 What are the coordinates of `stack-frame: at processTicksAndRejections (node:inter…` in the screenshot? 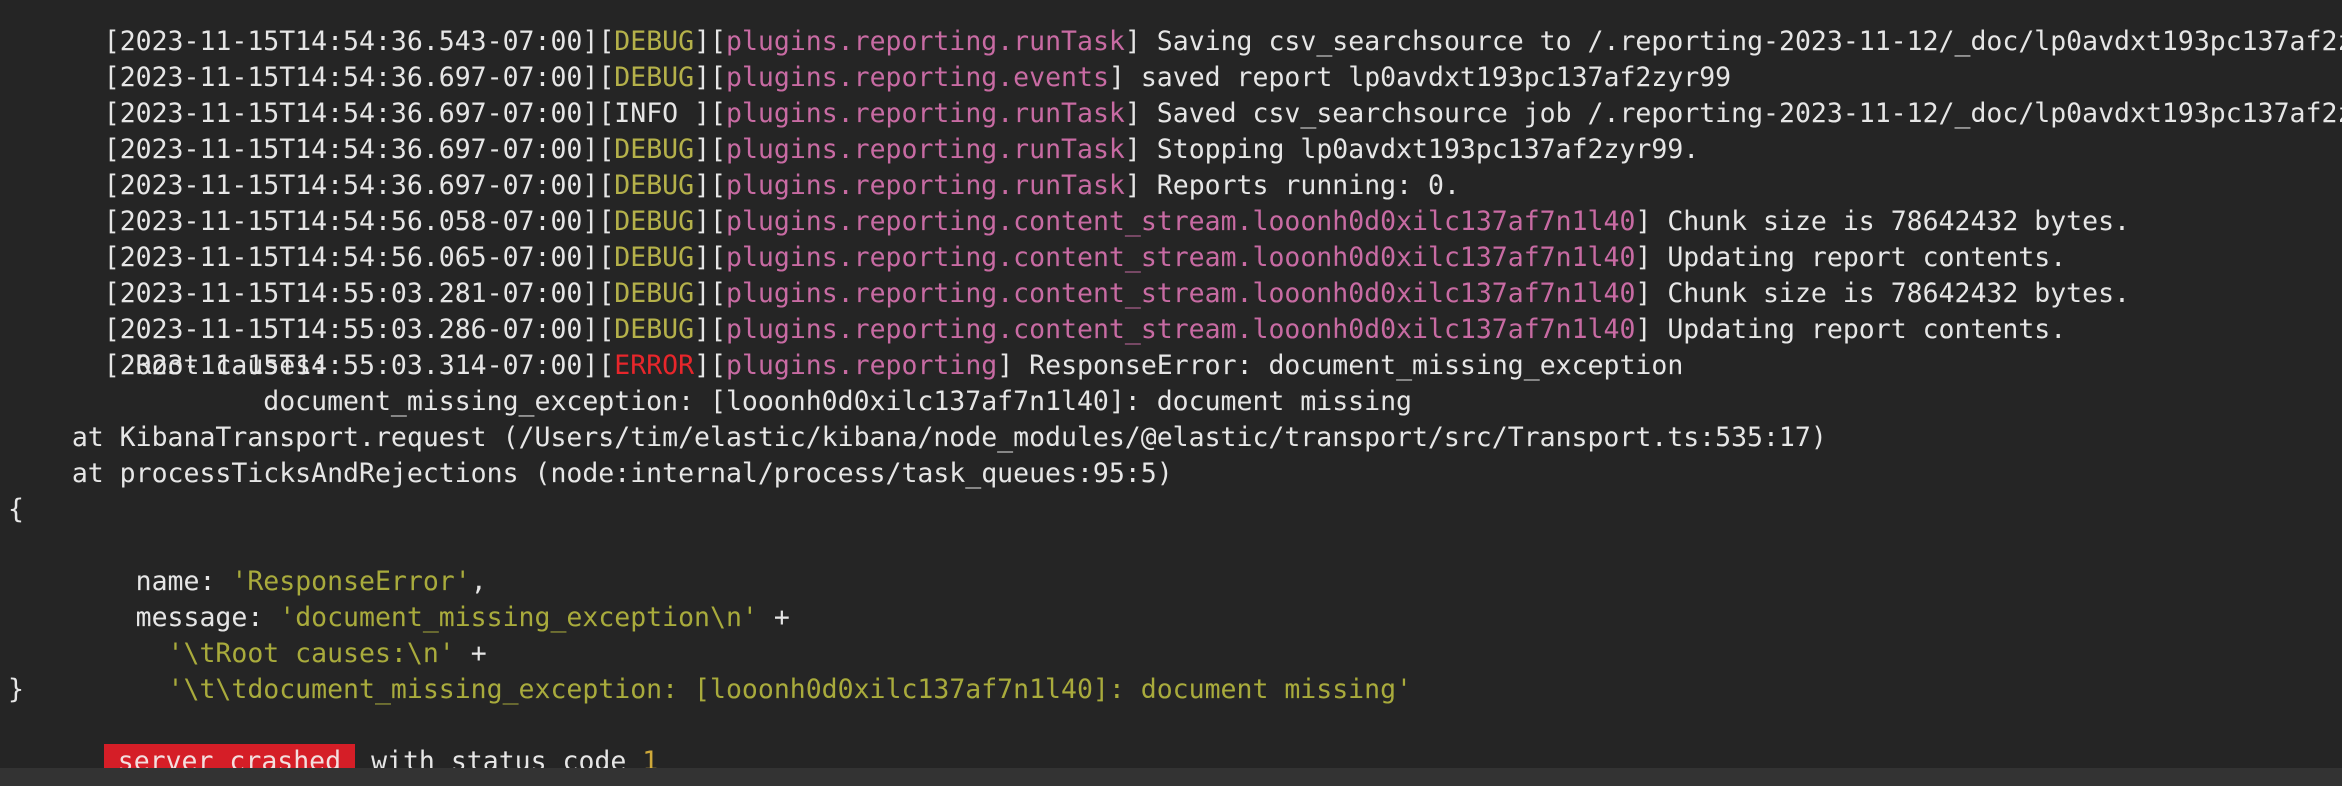 It's located at (590, 473).